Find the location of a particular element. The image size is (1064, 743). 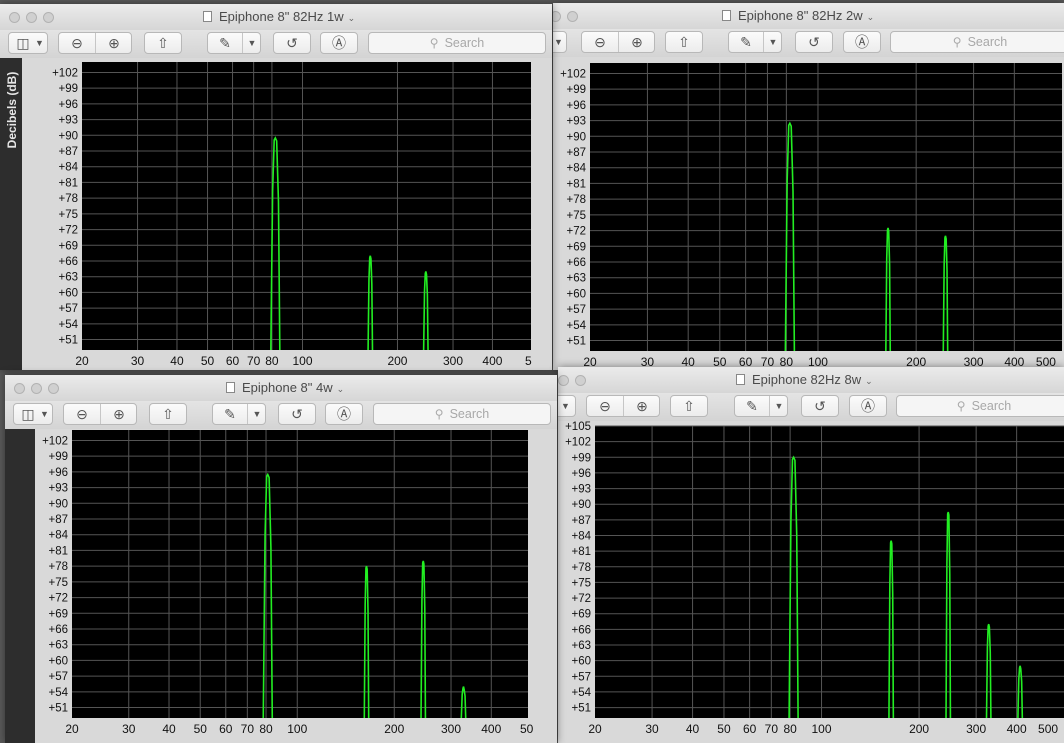

y-tick-label: +78 is located at coordinates (68, 199).